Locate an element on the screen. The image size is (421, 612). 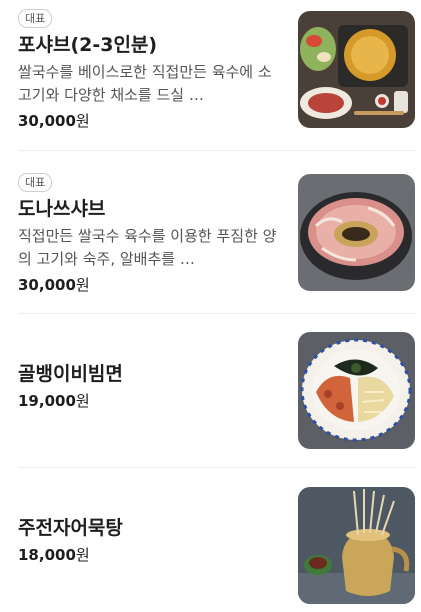
menu-item-price: 19,000원 is located at coordinates (149, 401).